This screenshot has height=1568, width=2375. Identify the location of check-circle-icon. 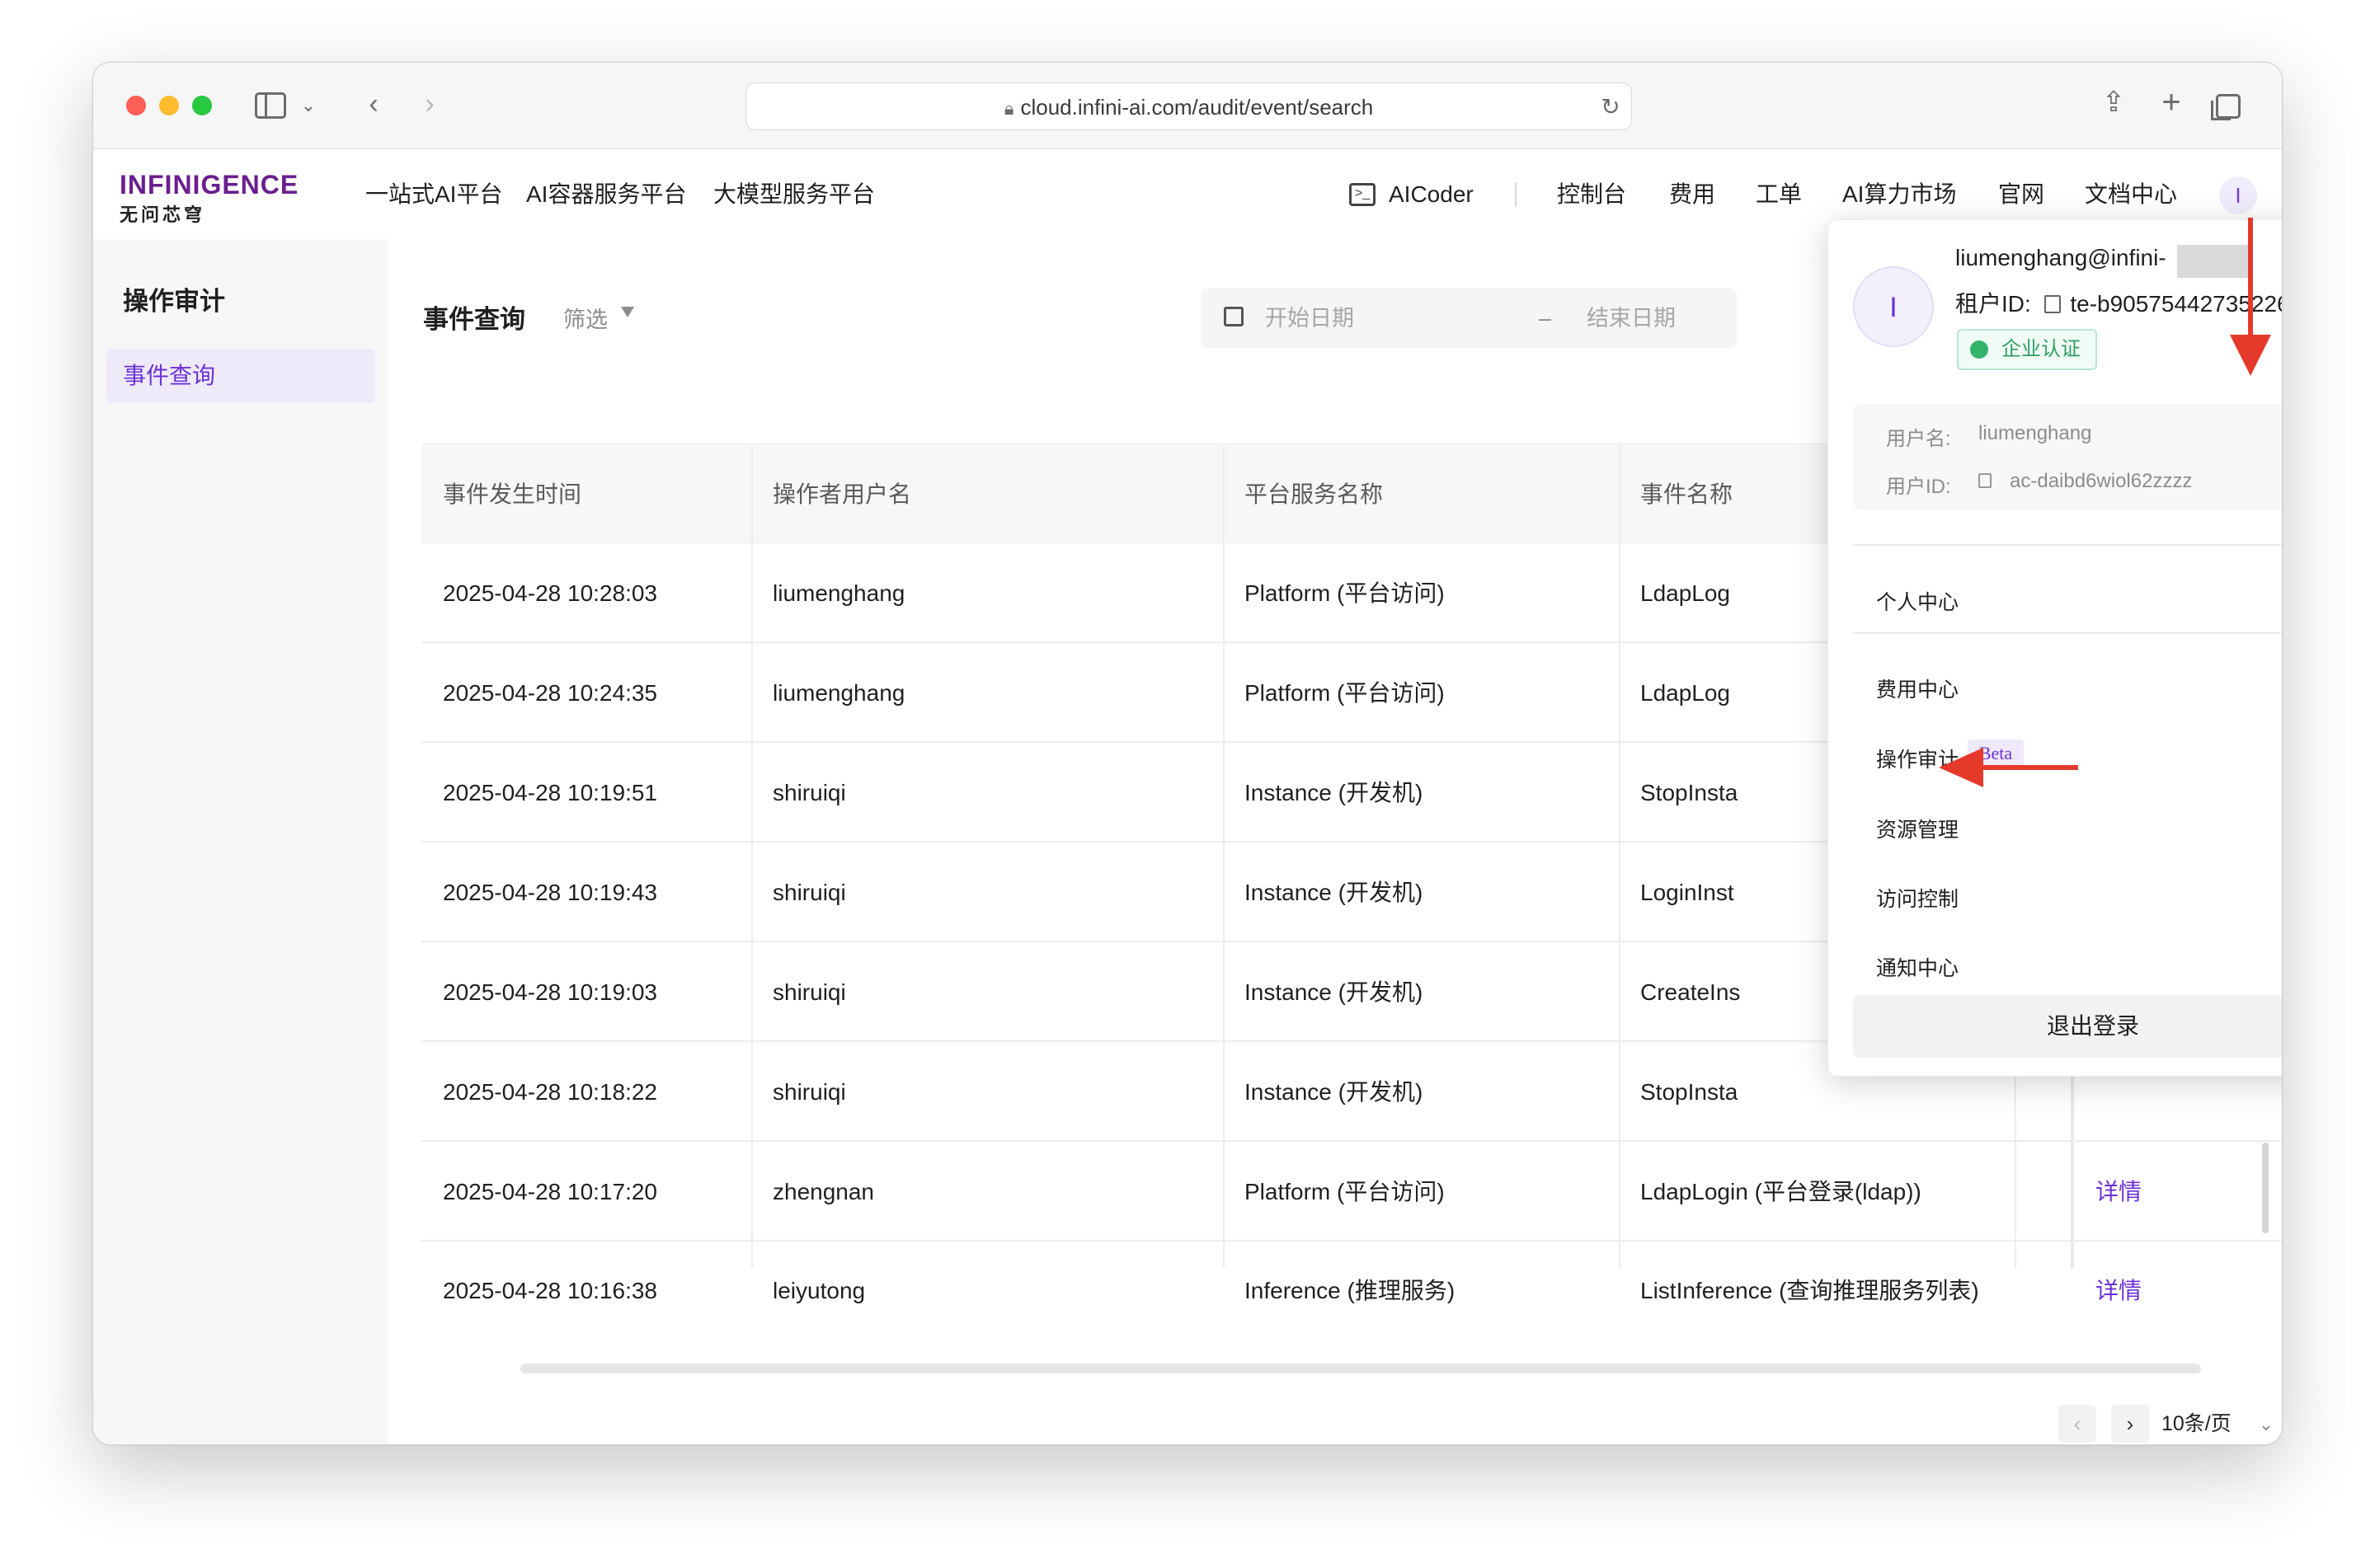
(1979, 349).